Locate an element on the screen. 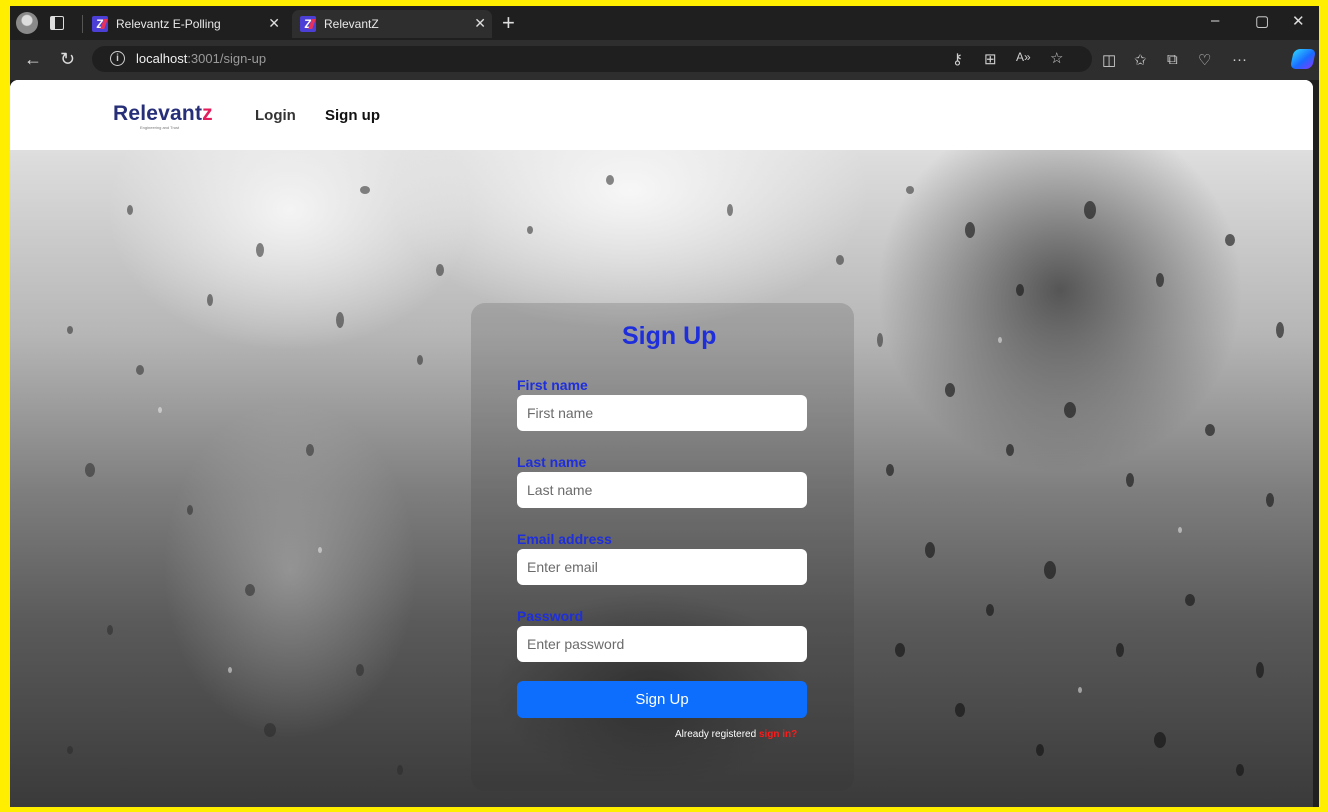 This screenshot has width=1328, height=812. form-title: Sign Up is located at coordinates (669, 336).